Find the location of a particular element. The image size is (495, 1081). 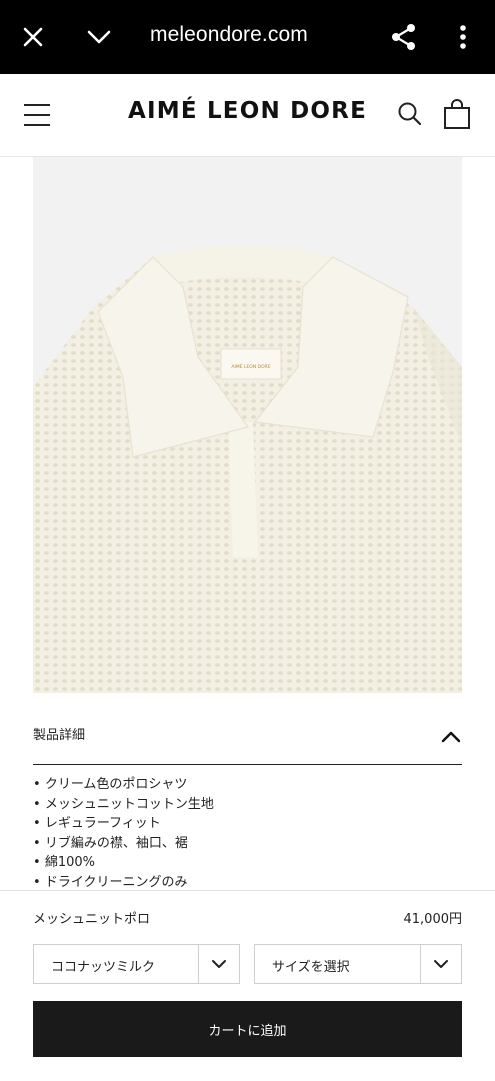

add-to-cart-button: カートに追加 is located at coordinates (247, 1029).